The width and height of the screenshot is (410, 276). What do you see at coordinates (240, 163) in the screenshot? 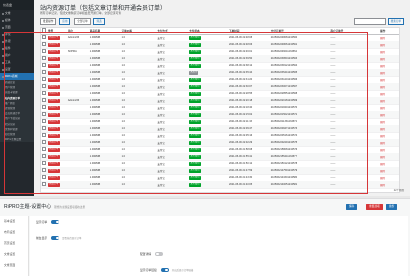
I see `time-cell: 2021-05-06 21:50:12` at bounding box center [240, 163].